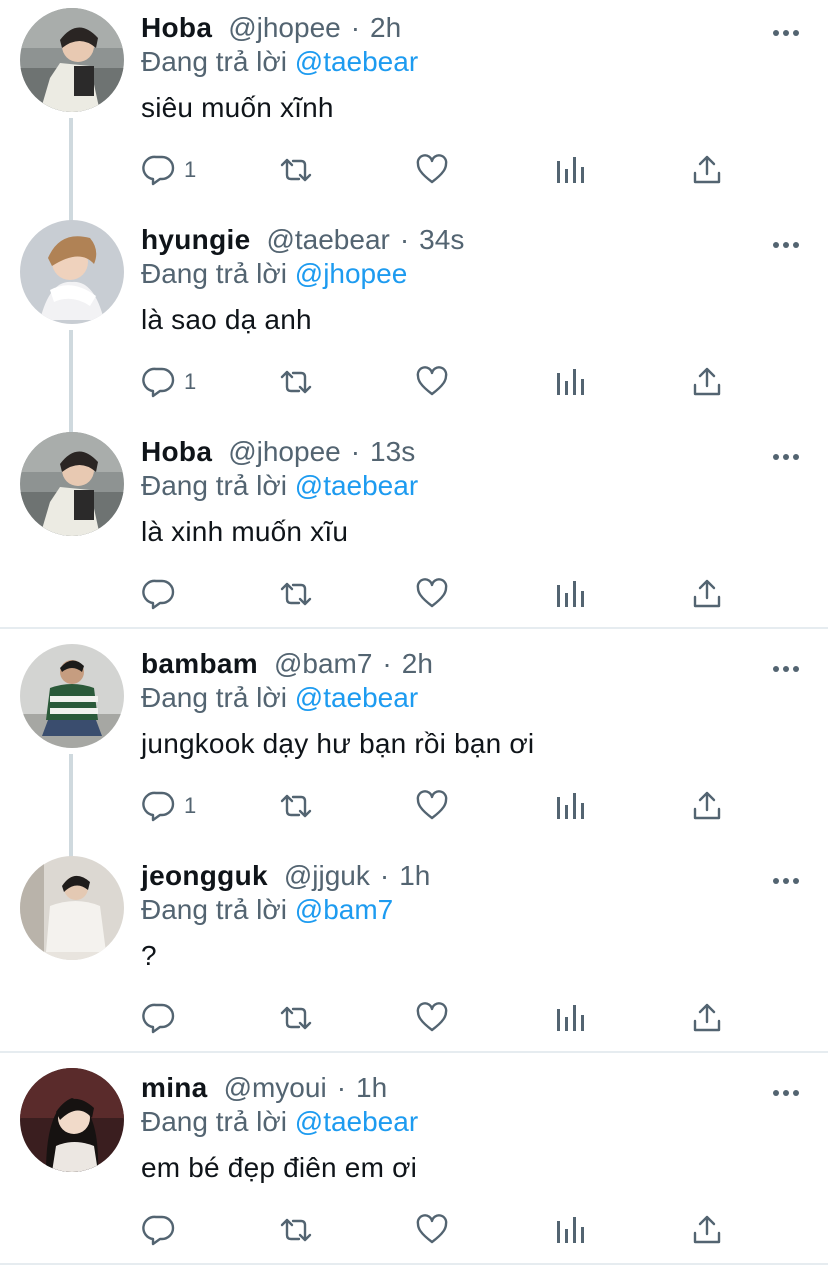 This screenshot has width=828, height=1272. I want to click on author-name: mina, so click(174, 1088).